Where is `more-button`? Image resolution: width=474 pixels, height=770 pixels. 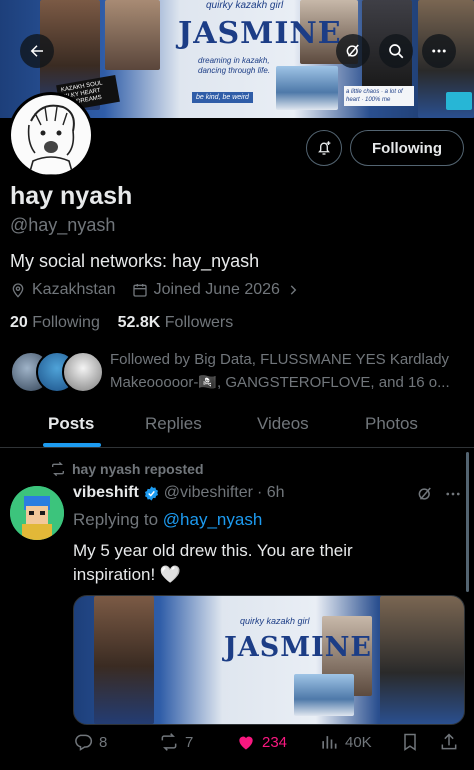 more-button is located at coordinates (439, 51).